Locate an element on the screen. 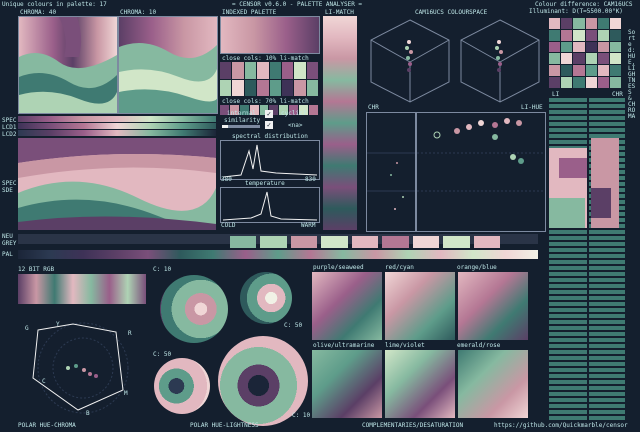  spec-wave-panel is located at coordinates (117, 184).